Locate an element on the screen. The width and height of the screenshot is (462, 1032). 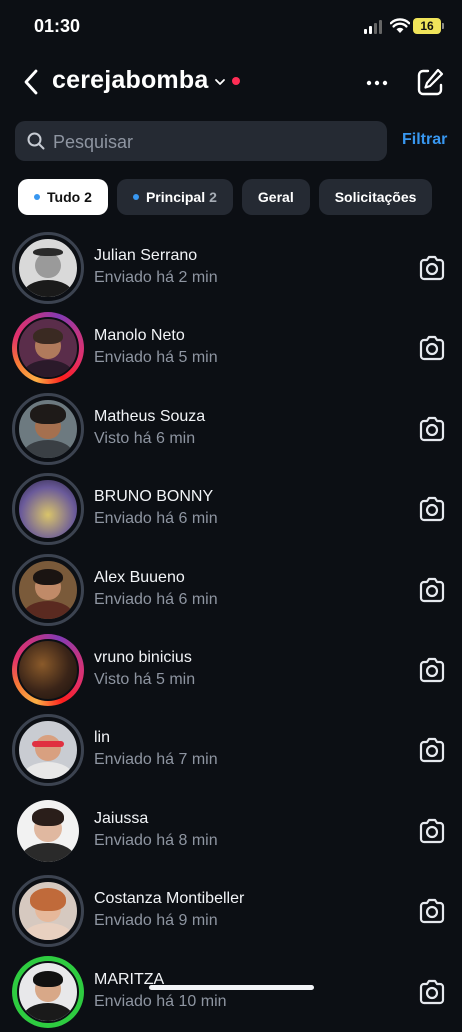
compose-icon is located at coordinates (430, 82).